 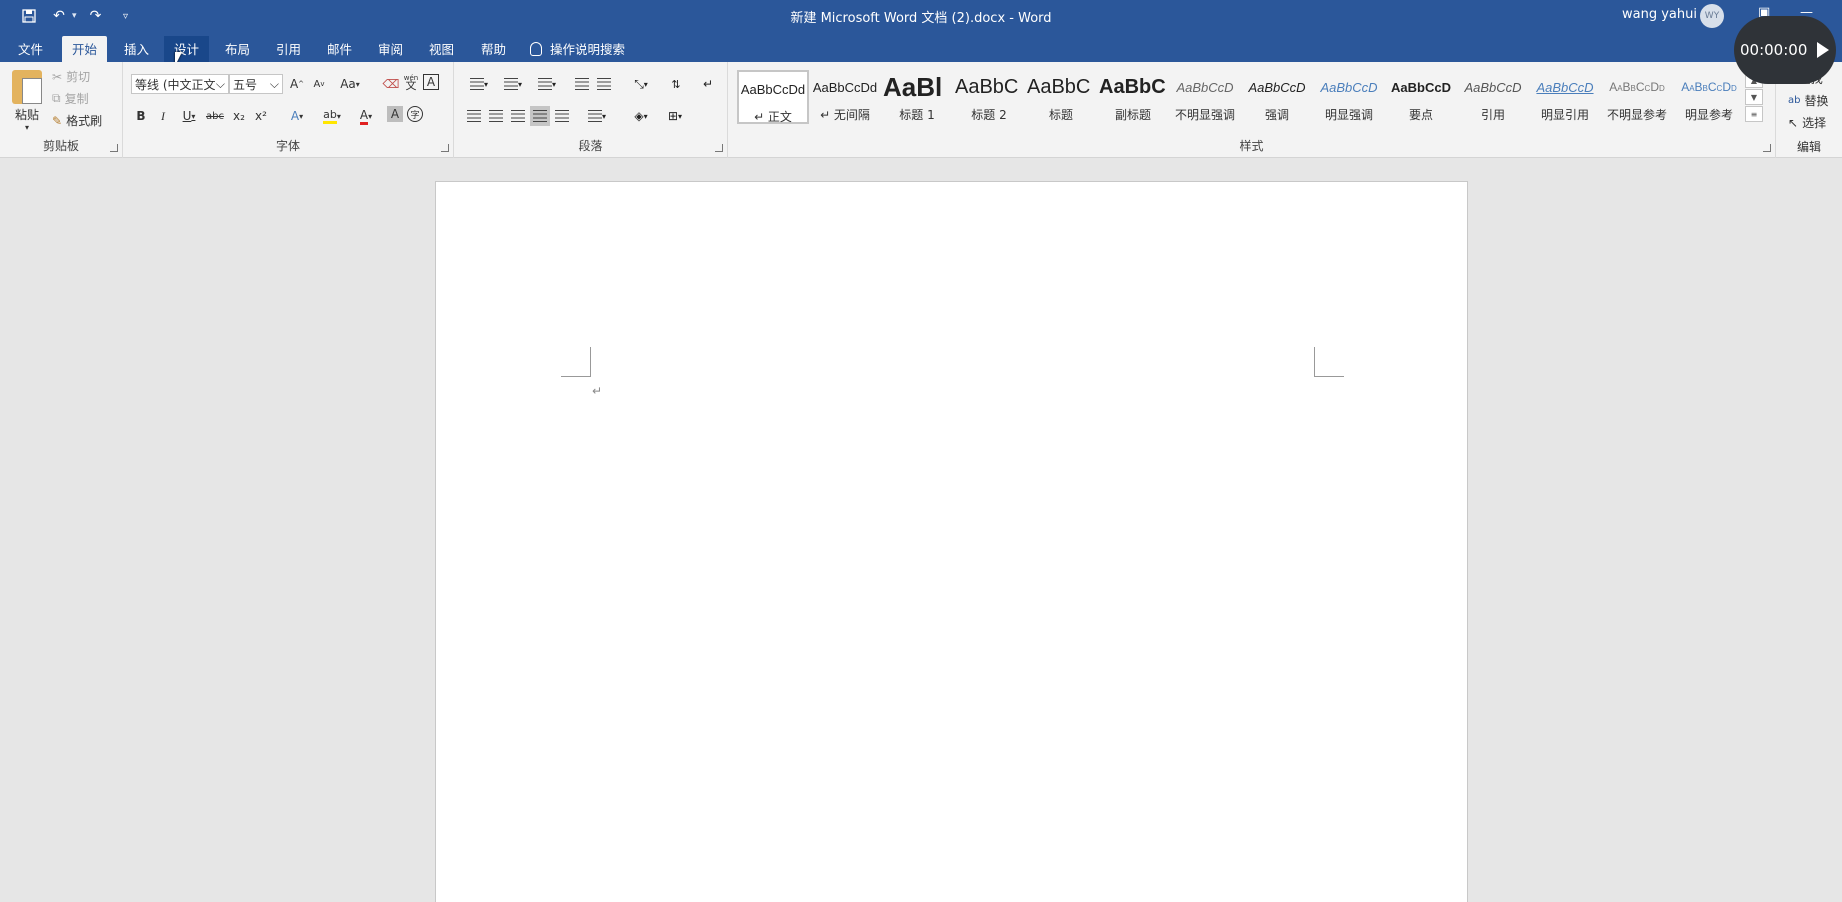 I want to click on grow-font-button: A ^, so click(x=297, y=84).